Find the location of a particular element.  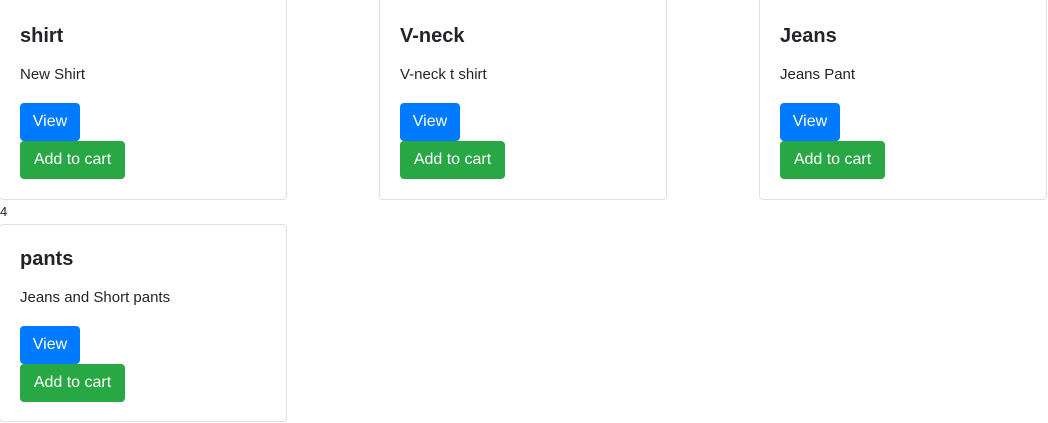

product-description: Jeans and Short pants is located at coordinates (95, 297).